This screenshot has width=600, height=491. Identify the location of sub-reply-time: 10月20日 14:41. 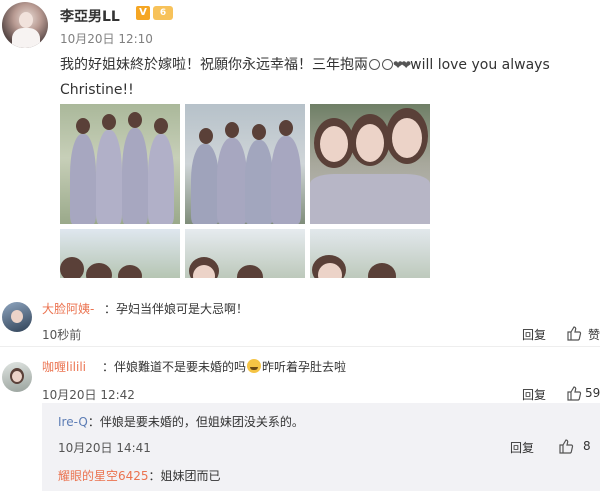
(104, 448).